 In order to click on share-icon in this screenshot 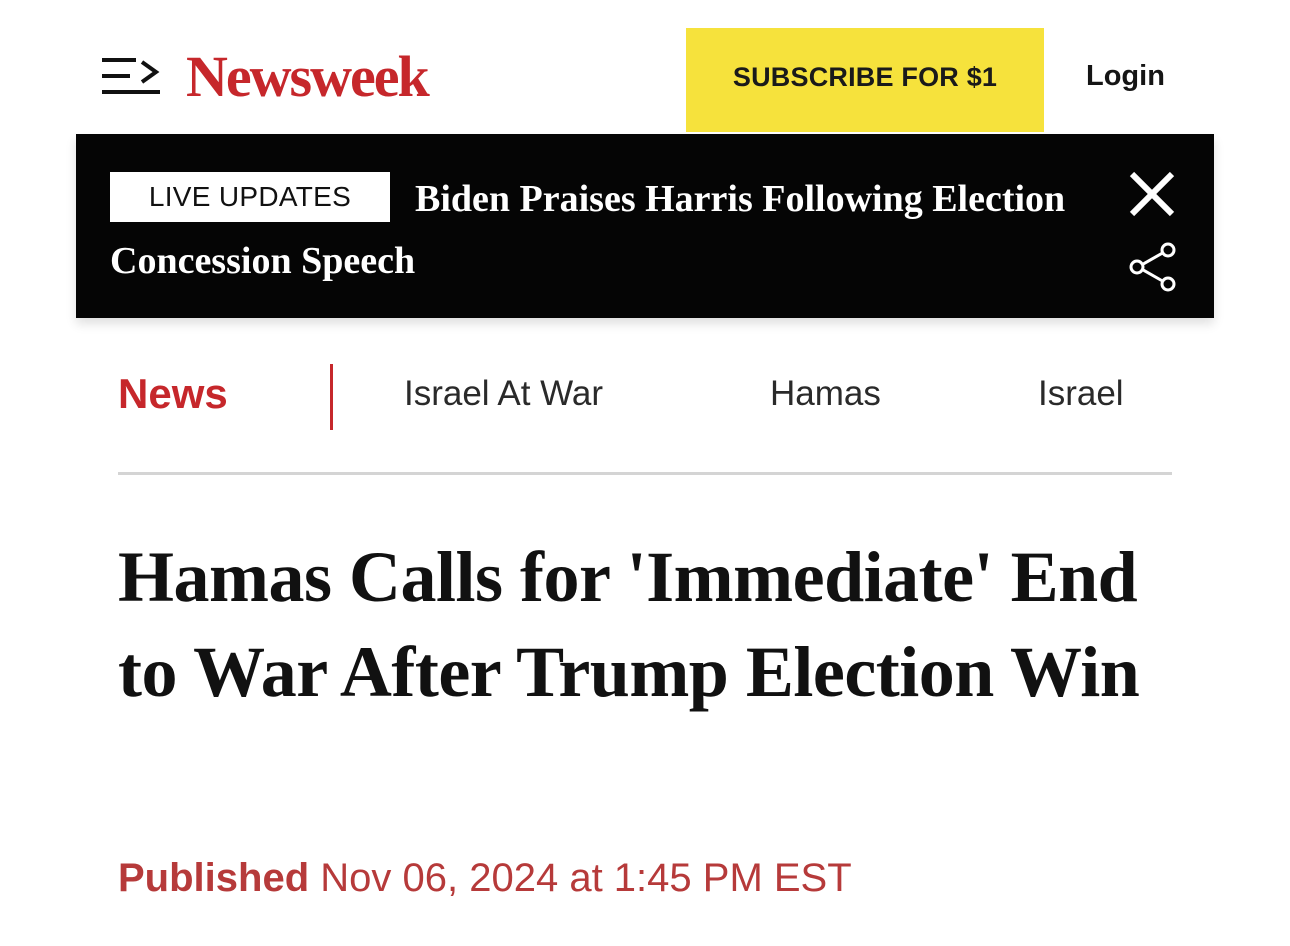, I will do `click(1153, 267)`.